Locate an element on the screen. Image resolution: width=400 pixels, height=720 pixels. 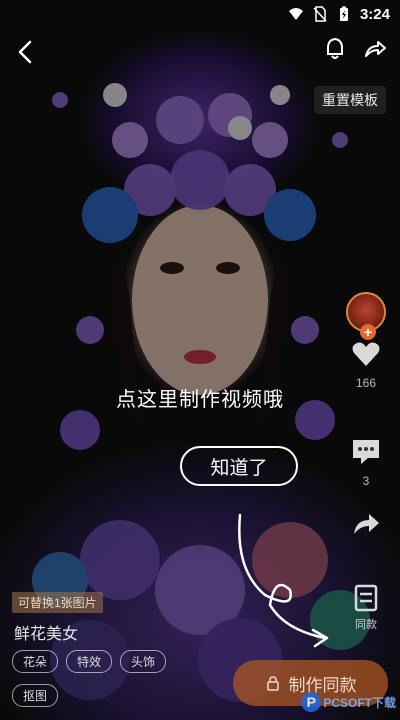
site-watermark: P PCSOFT下载 is located at coordinates (348, 702).